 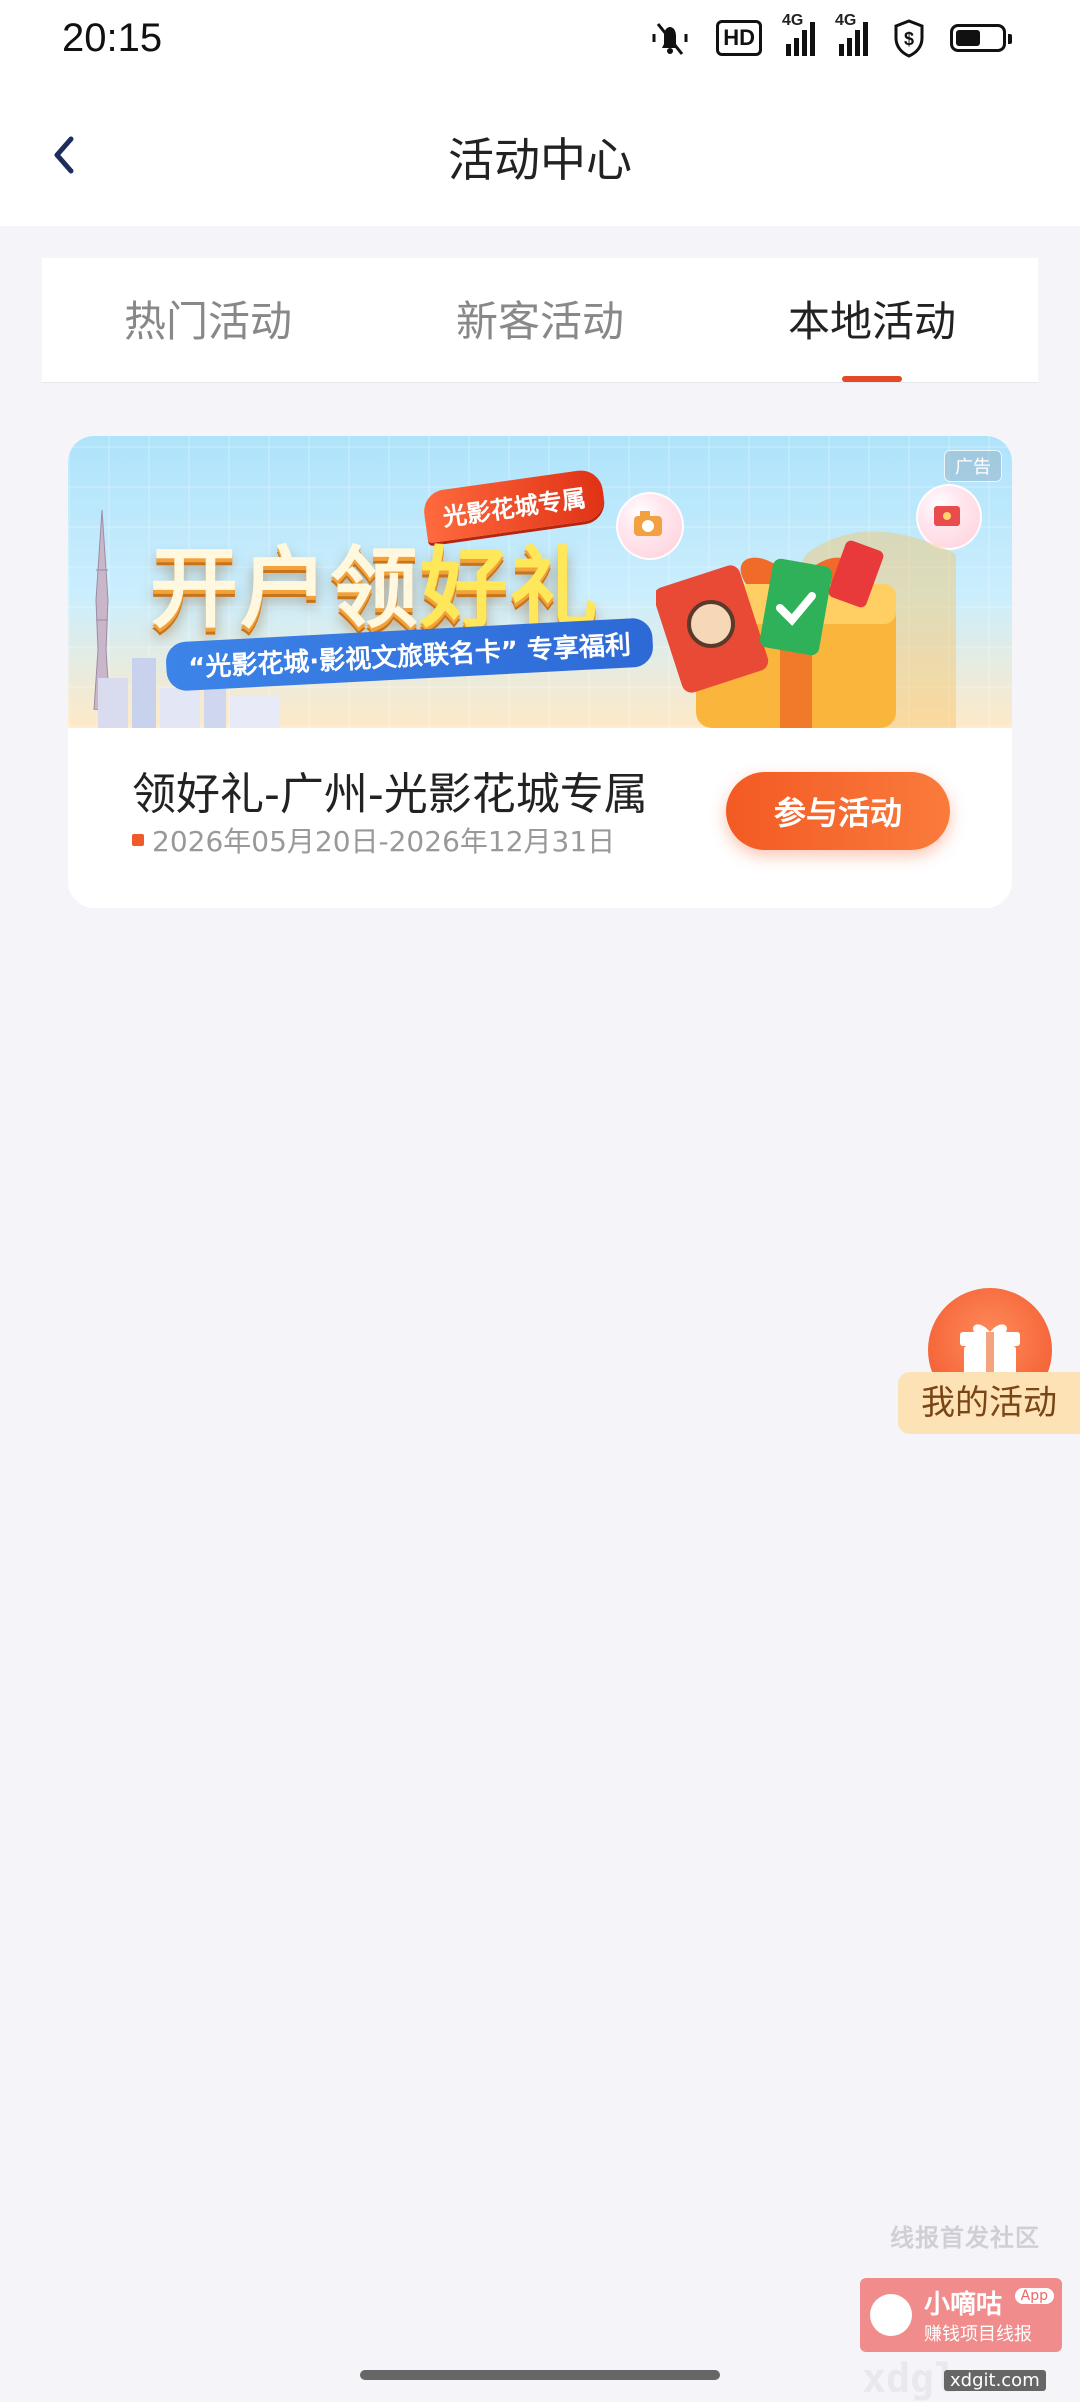 What do you see at coordinates (838, 811) in the screenshot?
I see `join-activity-button: 参与活动` at bounding box center [838, 811].